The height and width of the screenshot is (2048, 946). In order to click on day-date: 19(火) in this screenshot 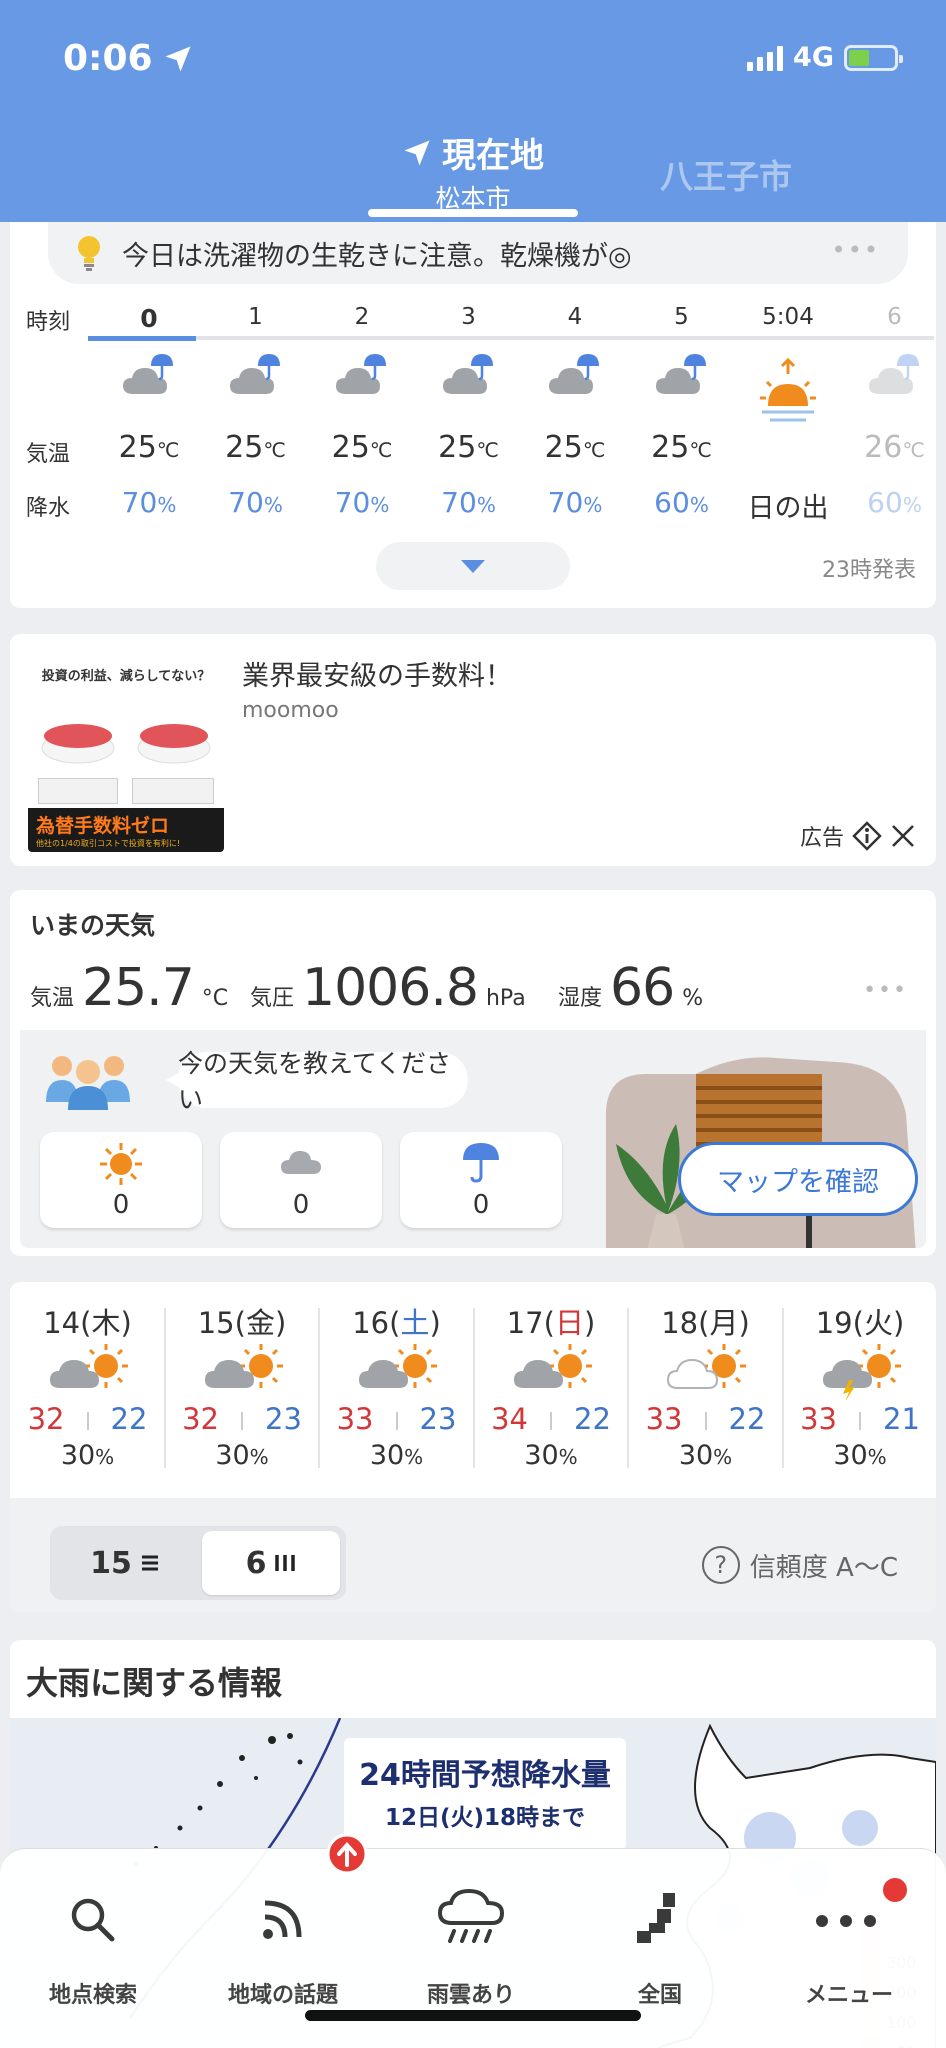, I will do `click(860, 1321)`.